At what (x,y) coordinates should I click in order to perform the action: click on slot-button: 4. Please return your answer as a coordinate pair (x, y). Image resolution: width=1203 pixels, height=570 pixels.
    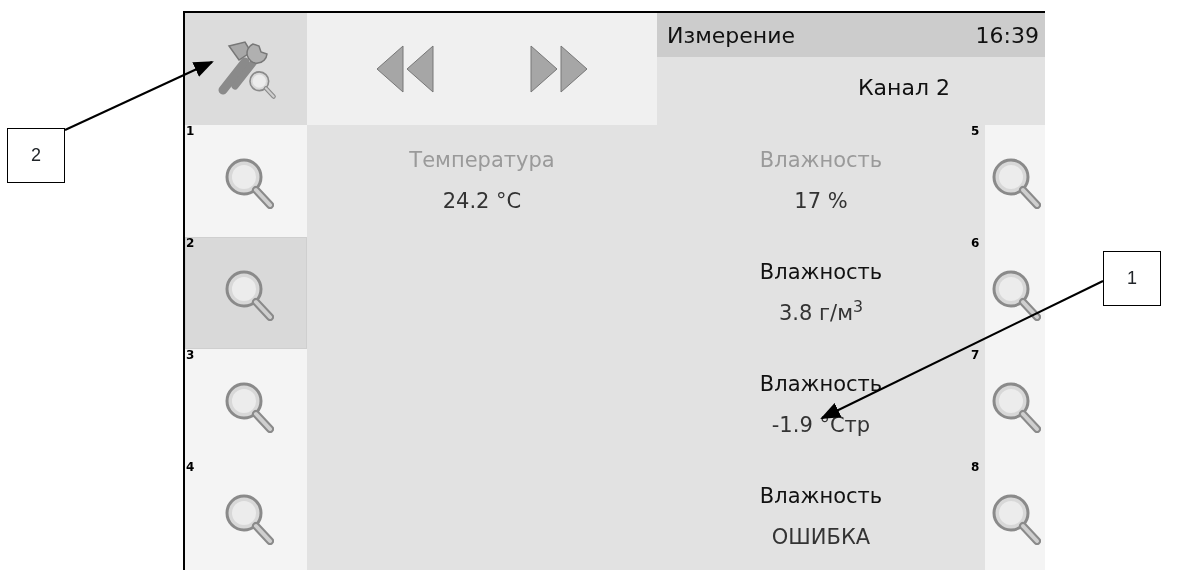
    Looking at the image, I should click on (246, 515).